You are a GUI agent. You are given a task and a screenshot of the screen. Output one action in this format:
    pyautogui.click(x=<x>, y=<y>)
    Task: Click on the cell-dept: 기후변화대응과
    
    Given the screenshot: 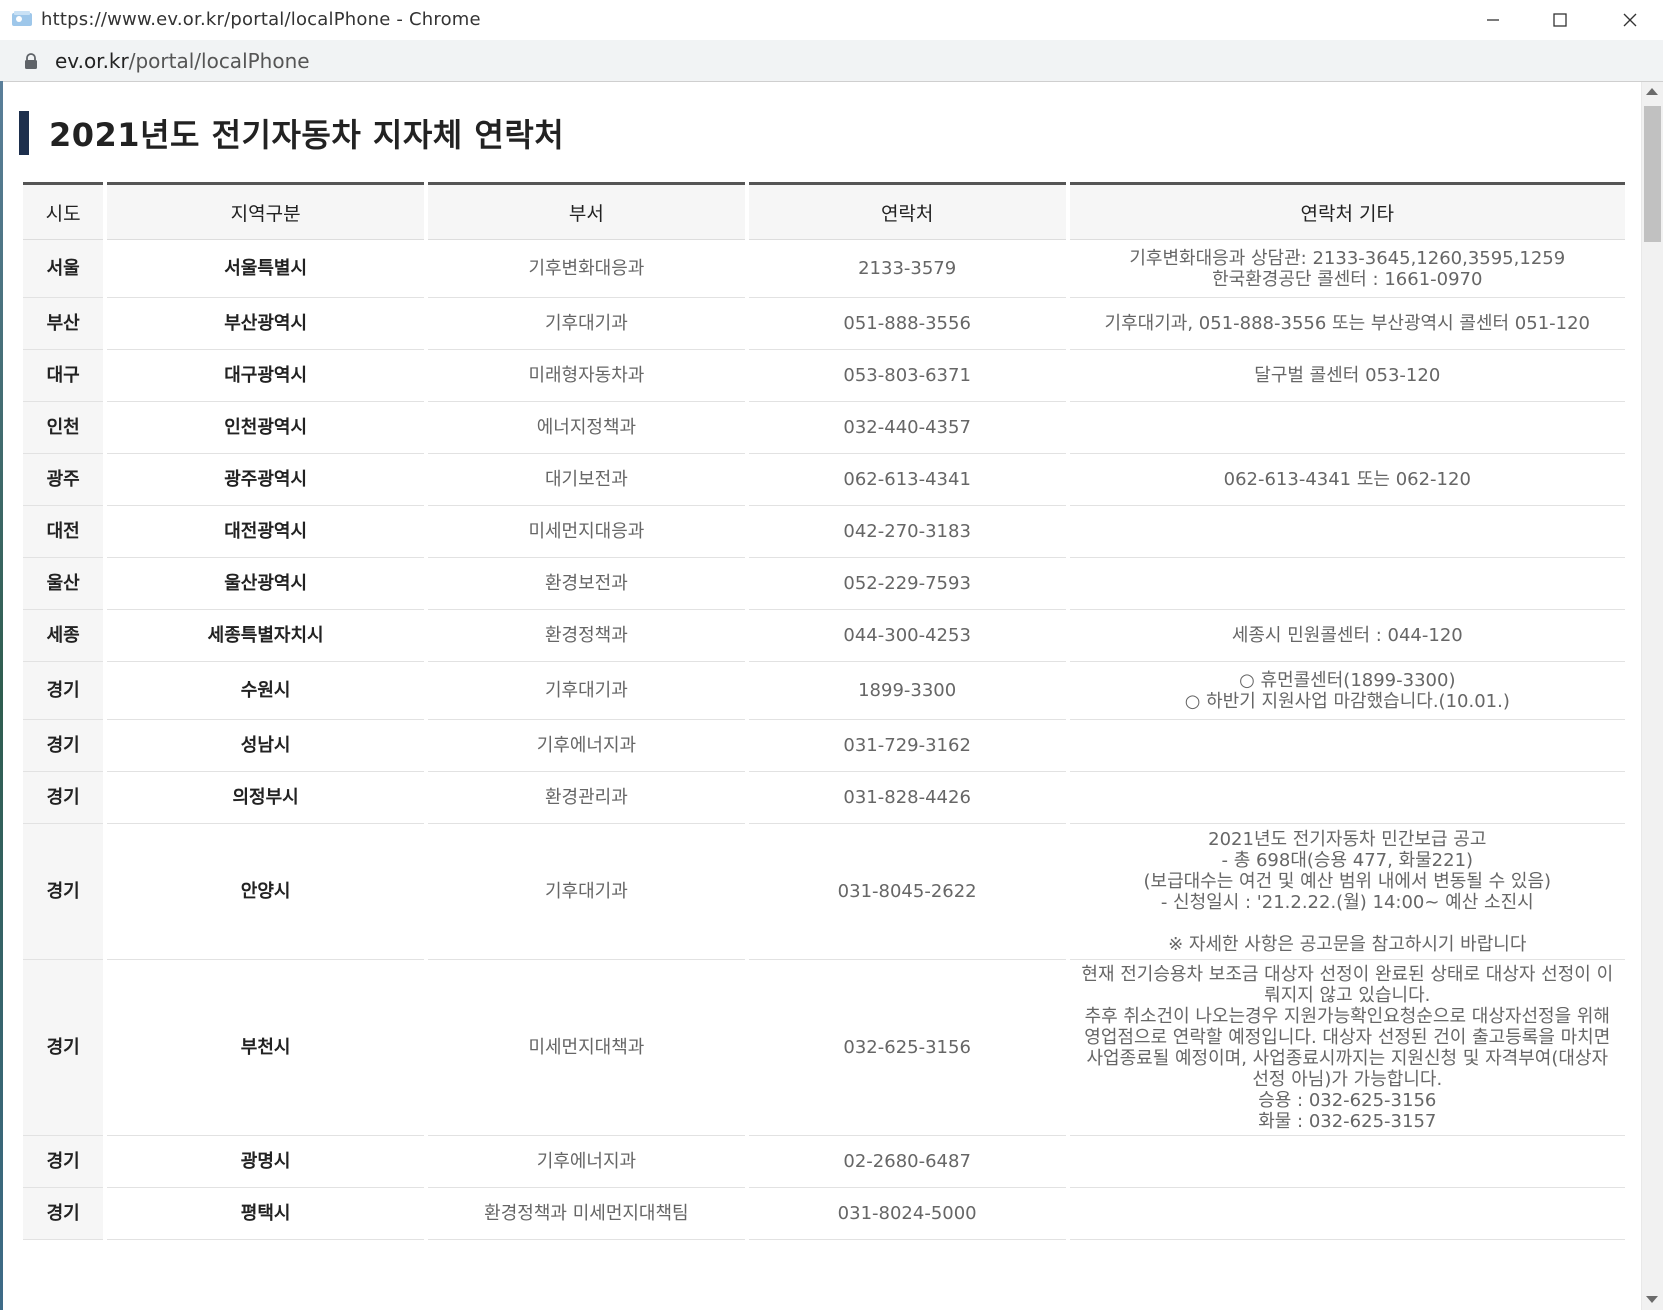 What is the action you would take?
    pyautogui.click(x=586, y=269)
    